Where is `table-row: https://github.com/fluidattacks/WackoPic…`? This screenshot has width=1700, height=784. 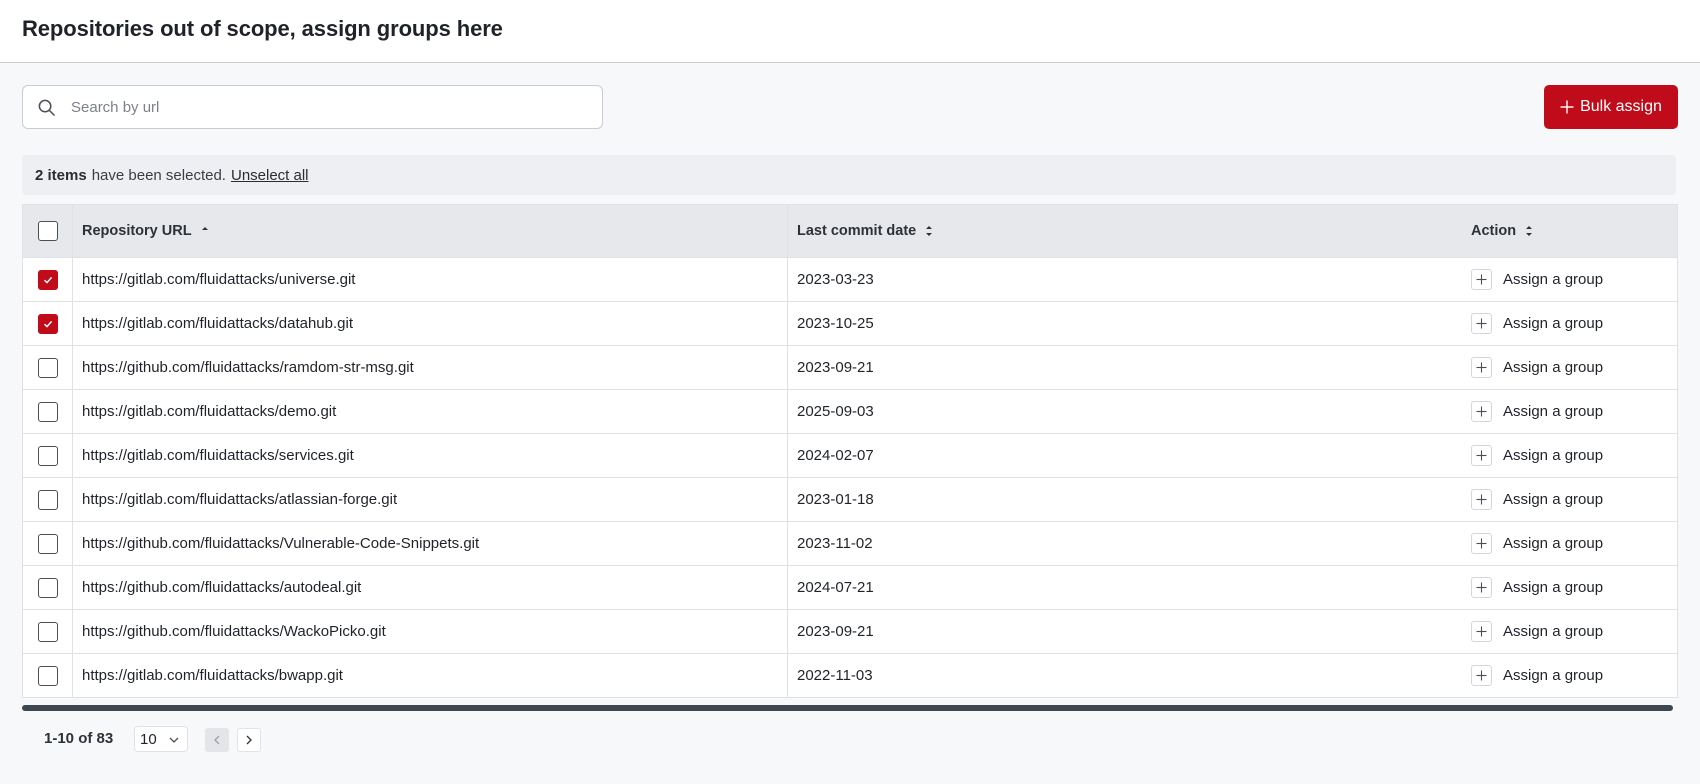
table-row: https://github.com/fluidattacks/WackoPic… is located at coordinates (850, 632).